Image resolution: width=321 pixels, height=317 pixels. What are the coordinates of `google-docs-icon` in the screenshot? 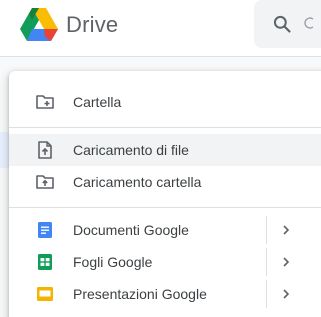 It's located at (45, 230).